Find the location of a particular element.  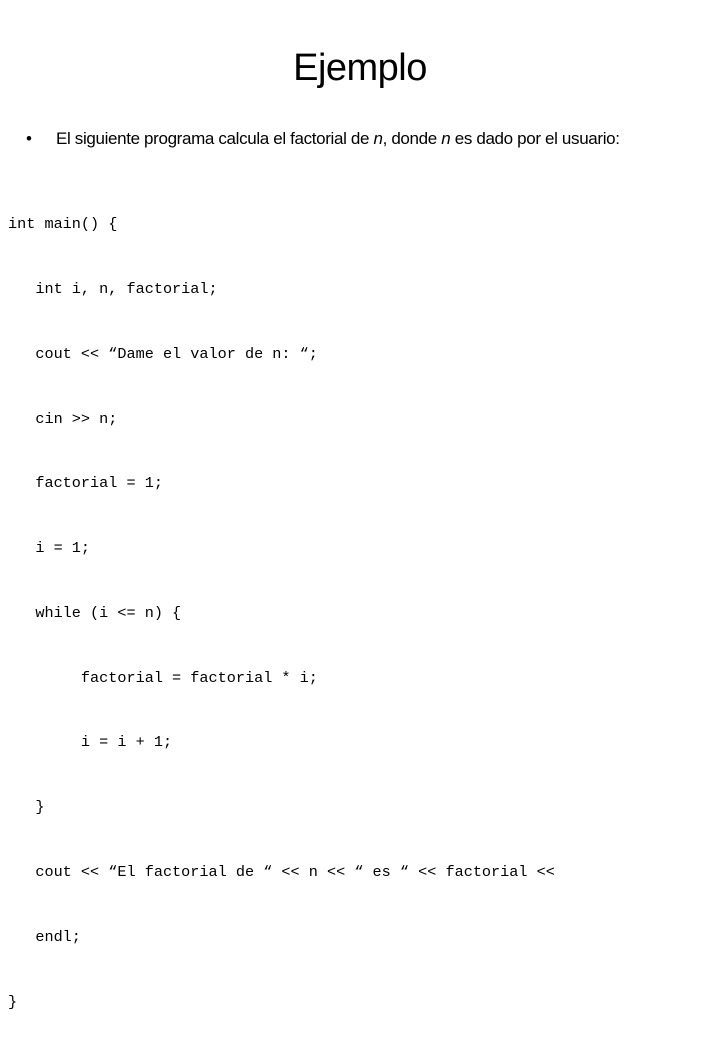

code-line: int i, n, factorial; is located at coordinates (113, 288).